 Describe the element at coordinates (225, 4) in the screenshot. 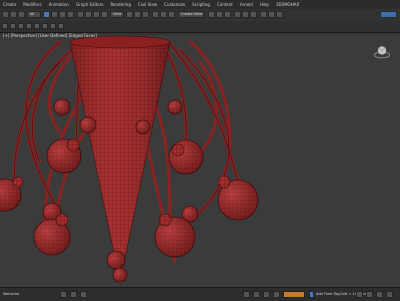

I see `menu-content: Content` at that location.